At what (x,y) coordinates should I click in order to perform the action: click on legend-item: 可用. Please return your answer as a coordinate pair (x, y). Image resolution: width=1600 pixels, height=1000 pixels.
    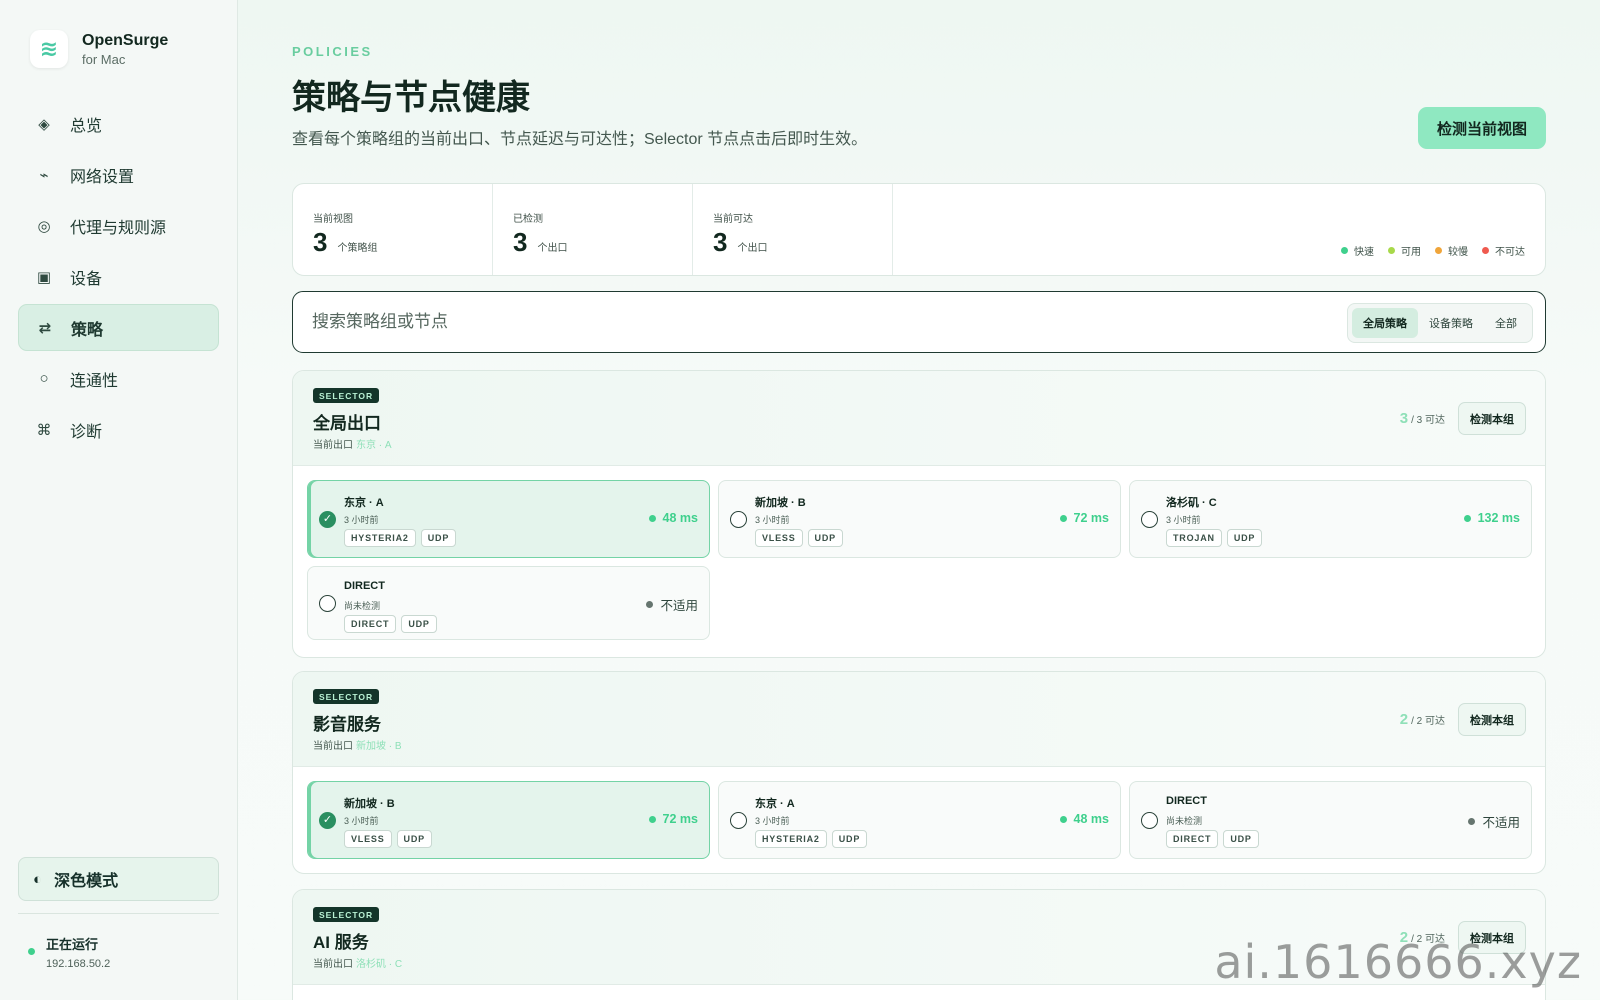
    Looking at the image, I should click on (1404, 250).